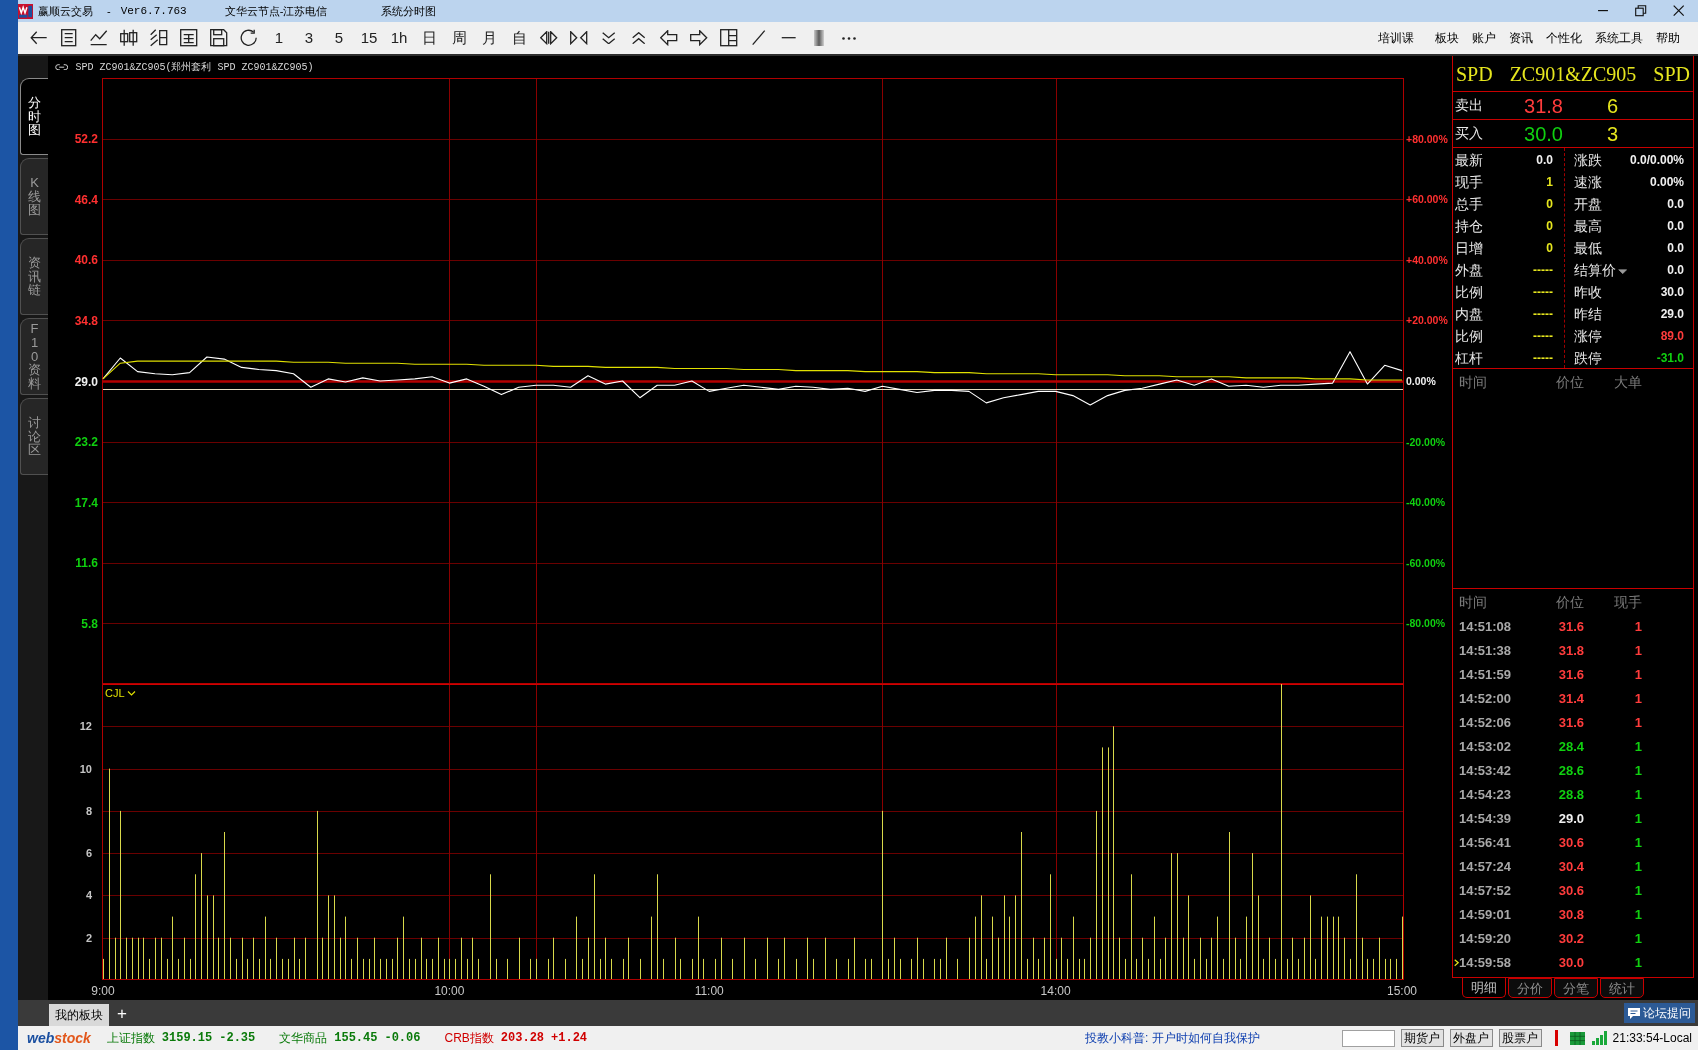 The height and width of the screenshot is (1050, 1698). What do you see at coordinates (1486, 963) in the screenshot?
I see `trade-time: 14:59:58` at bounding box center [1486, 963].